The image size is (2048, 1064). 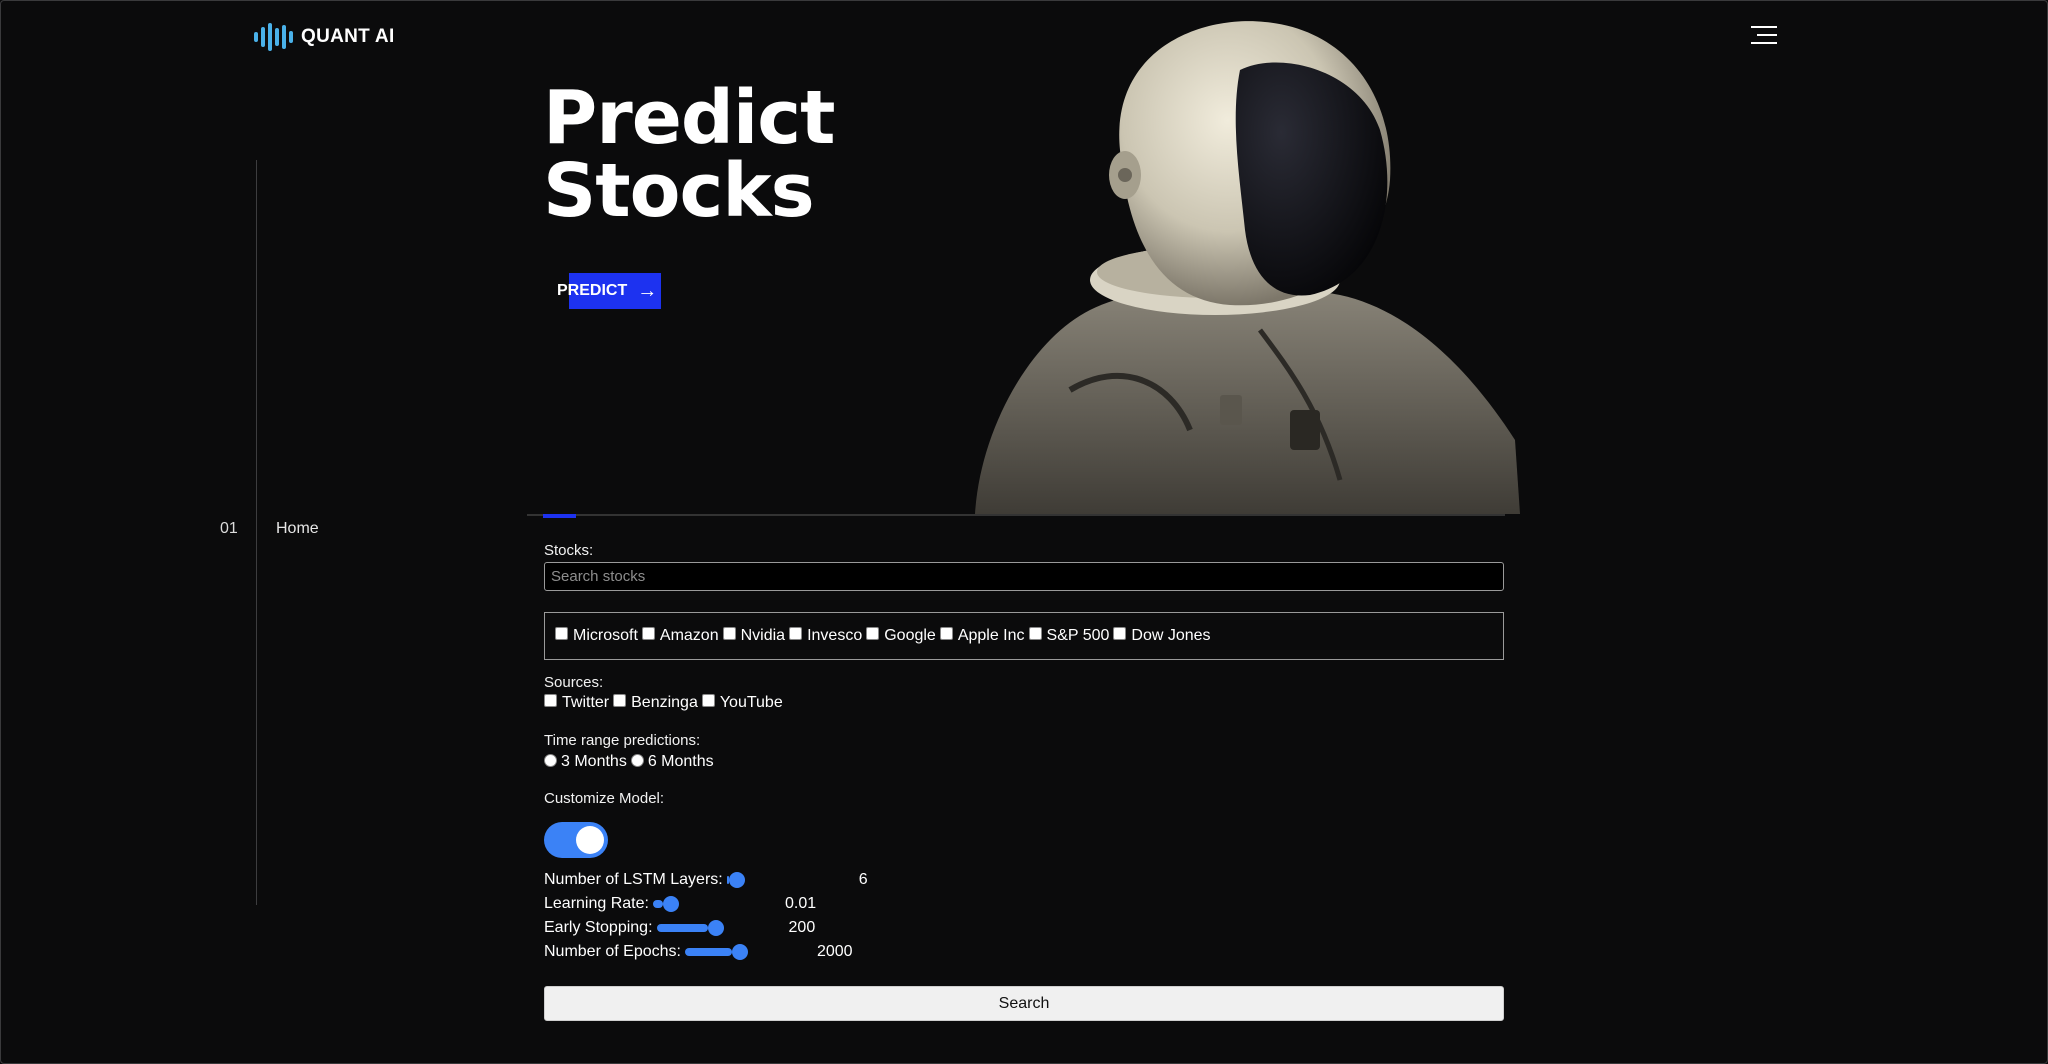 I want to click on toggle-knob, so click(x=590, y=840).